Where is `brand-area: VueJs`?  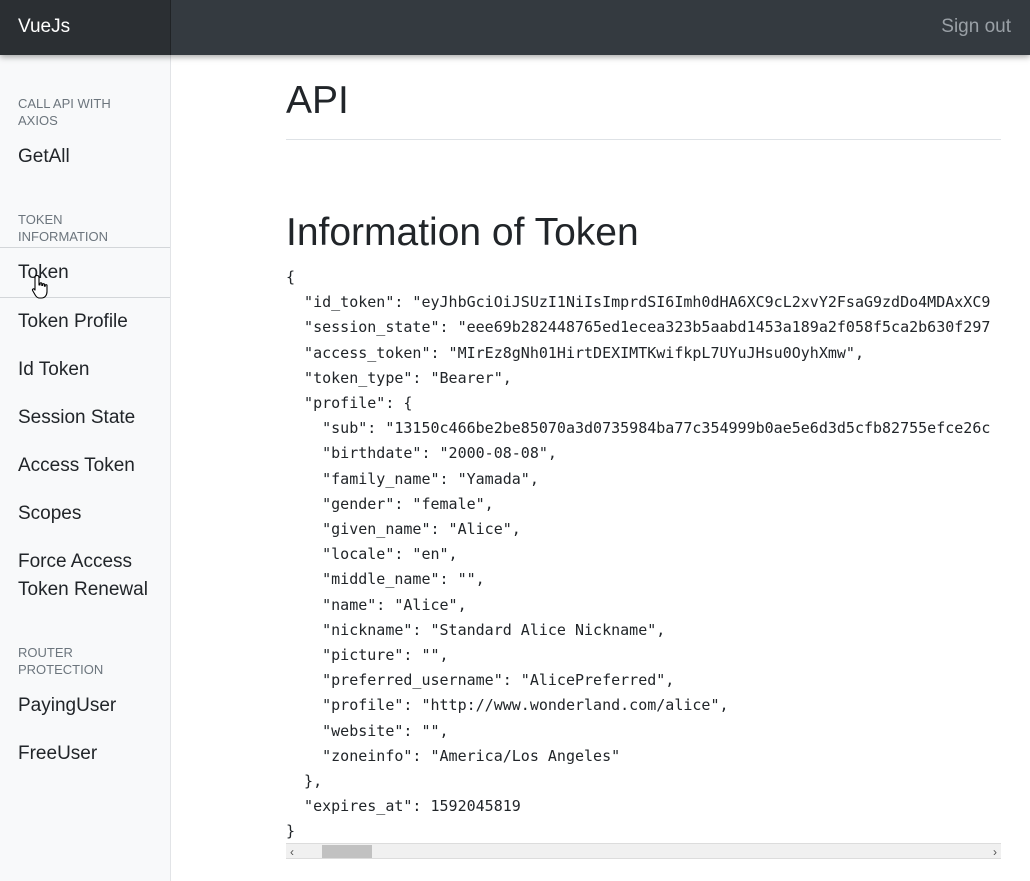
brand-area: VueJs is located at coordinates (85, 27).